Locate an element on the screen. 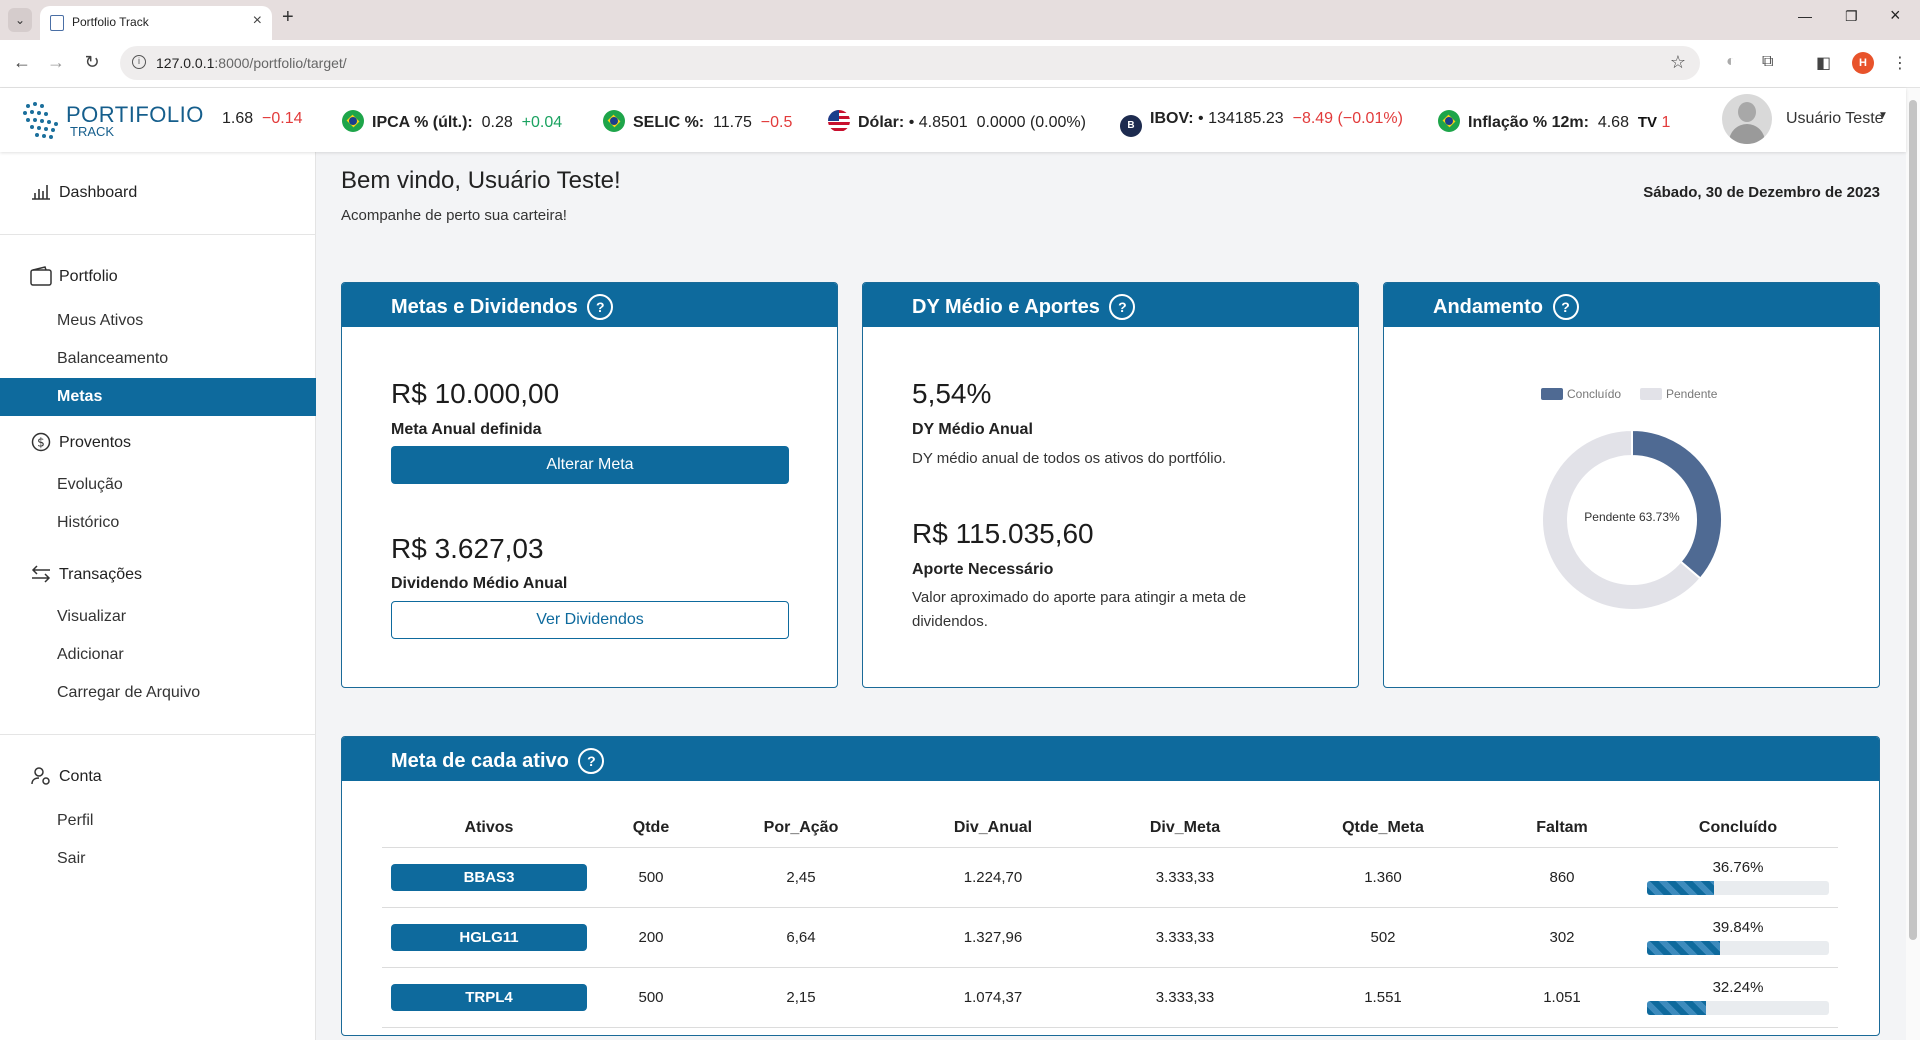  dollar-circle-icon: $ is located at coordinates (41, 443).